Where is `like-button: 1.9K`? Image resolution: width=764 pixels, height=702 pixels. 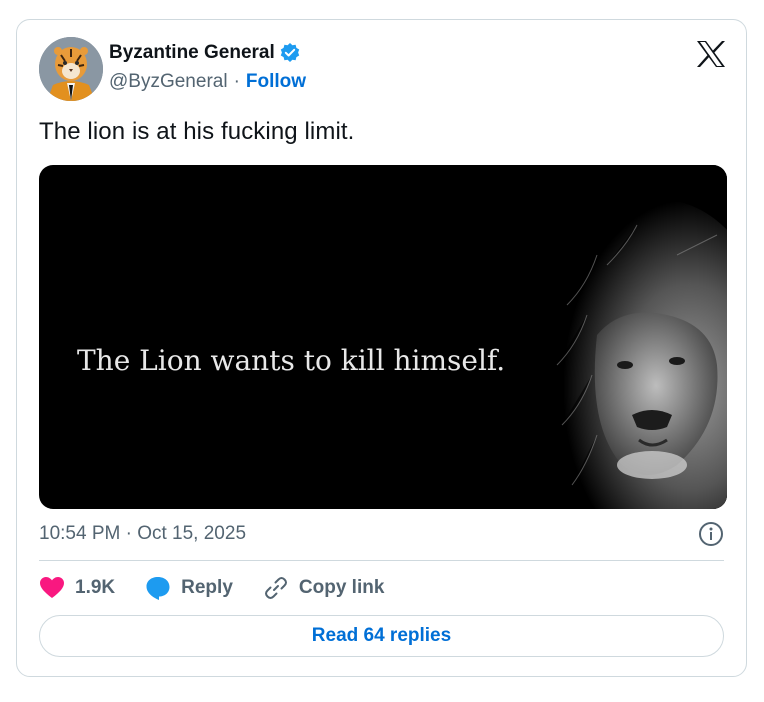
like-button: 1.9K is located at coordinates (77, 588).